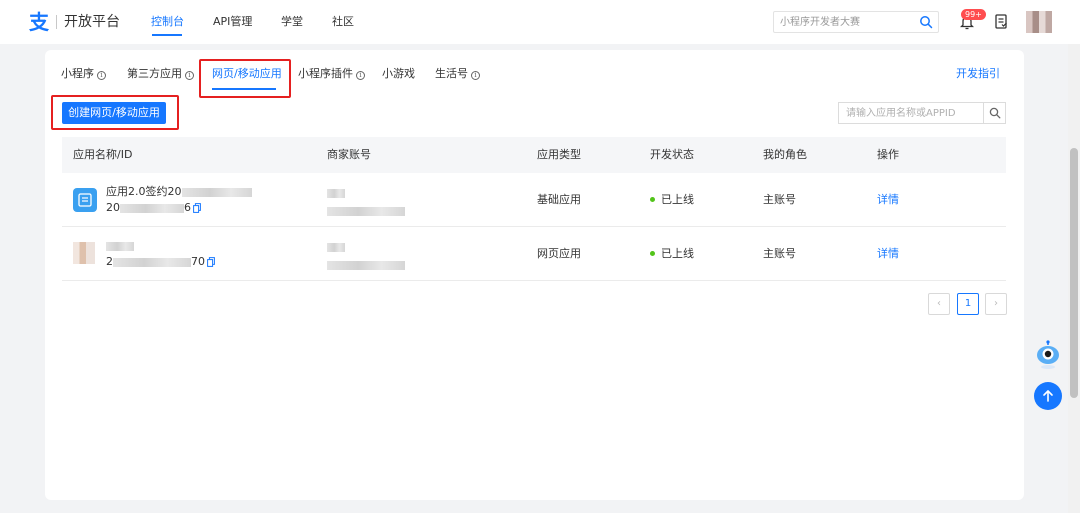 The width and height of the screenshot is (1080, 513). I want to click on logo-divider, so click(56, 22).